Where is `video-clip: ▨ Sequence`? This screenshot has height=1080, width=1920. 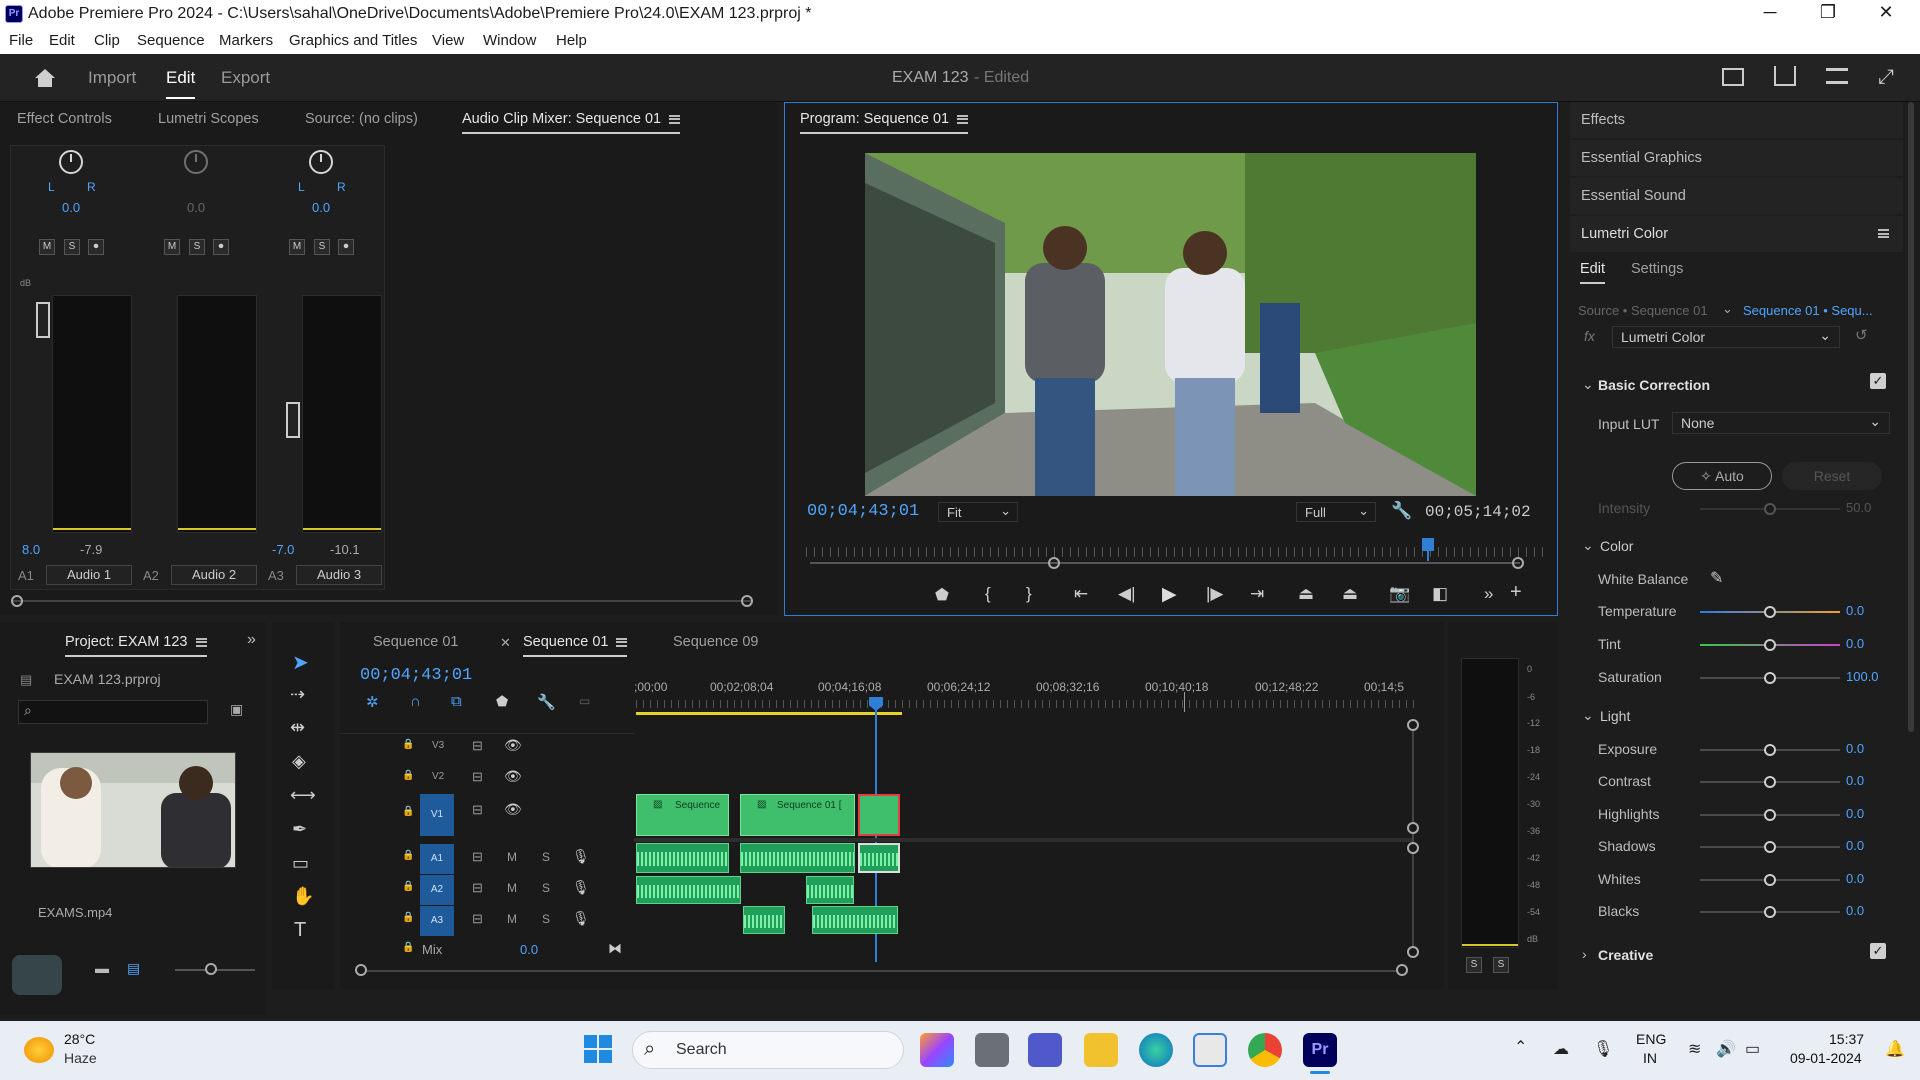 video-clip: ▨ Sequence is located at coordinates (682, 815).